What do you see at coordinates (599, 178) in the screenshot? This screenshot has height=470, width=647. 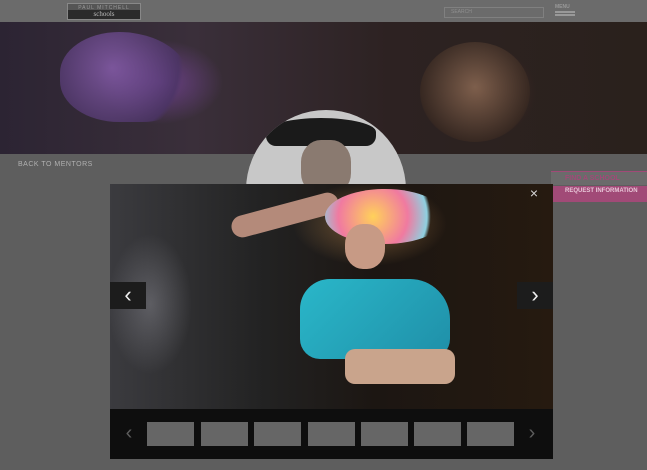 I see `find-a-school-button: FIND A SCHOOL` at bounding box center [599, 178].